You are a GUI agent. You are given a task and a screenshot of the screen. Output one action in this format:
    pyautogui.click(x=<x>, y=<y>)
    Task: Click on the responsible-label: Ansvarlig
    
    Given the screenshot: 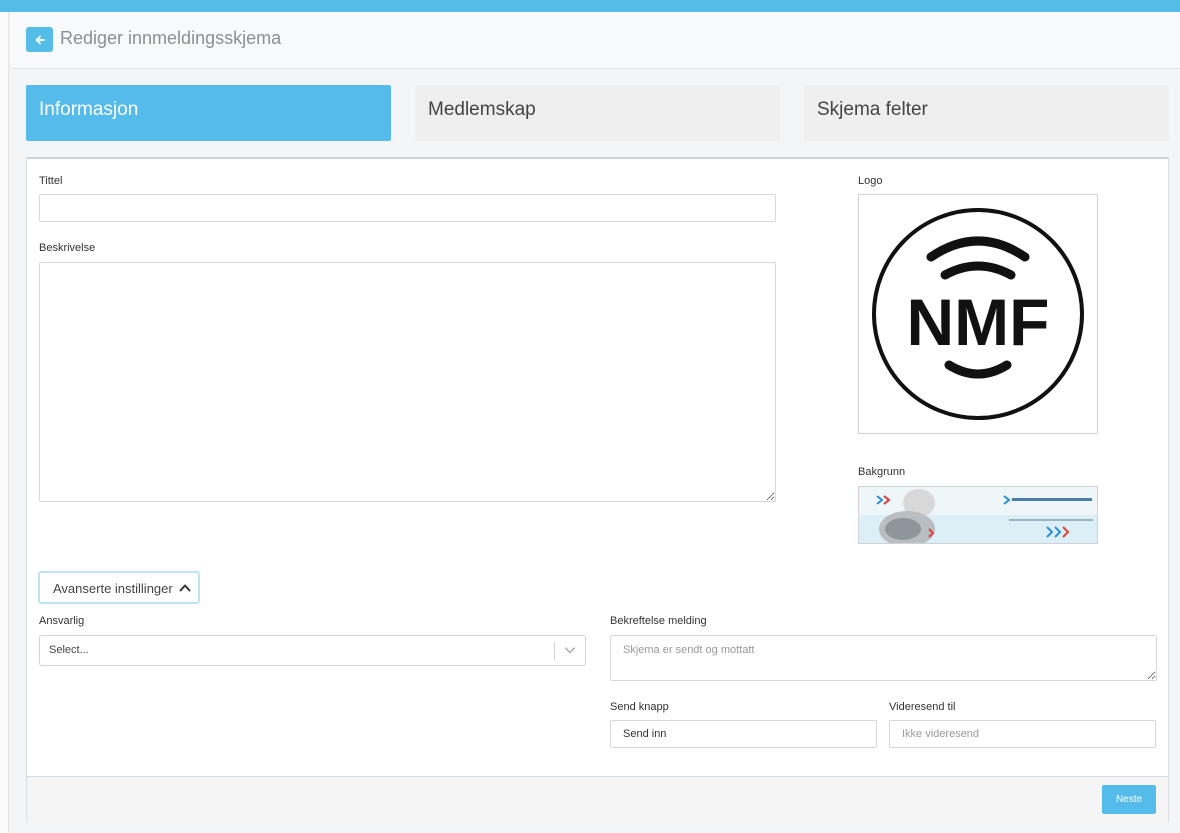 What is the action you would take?
    pyautogui.click(x=62, y=621)
    